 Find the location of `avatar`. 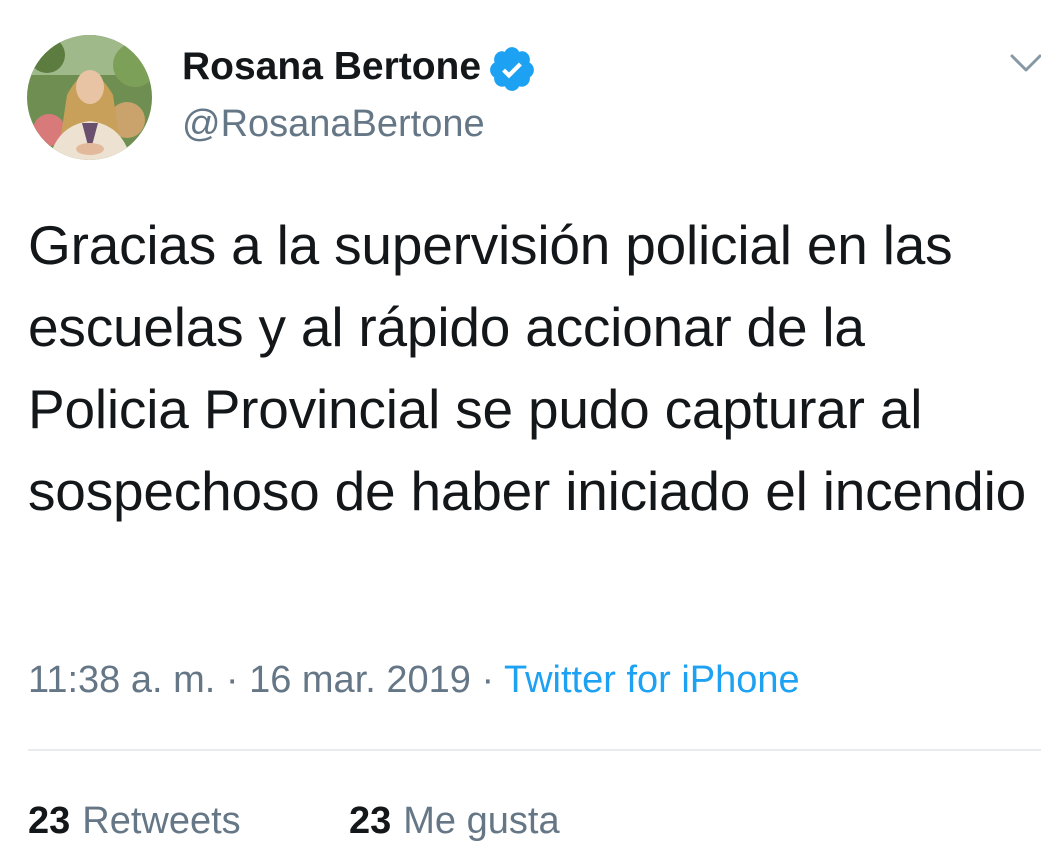

avatar is located at coordinates (89, 97).